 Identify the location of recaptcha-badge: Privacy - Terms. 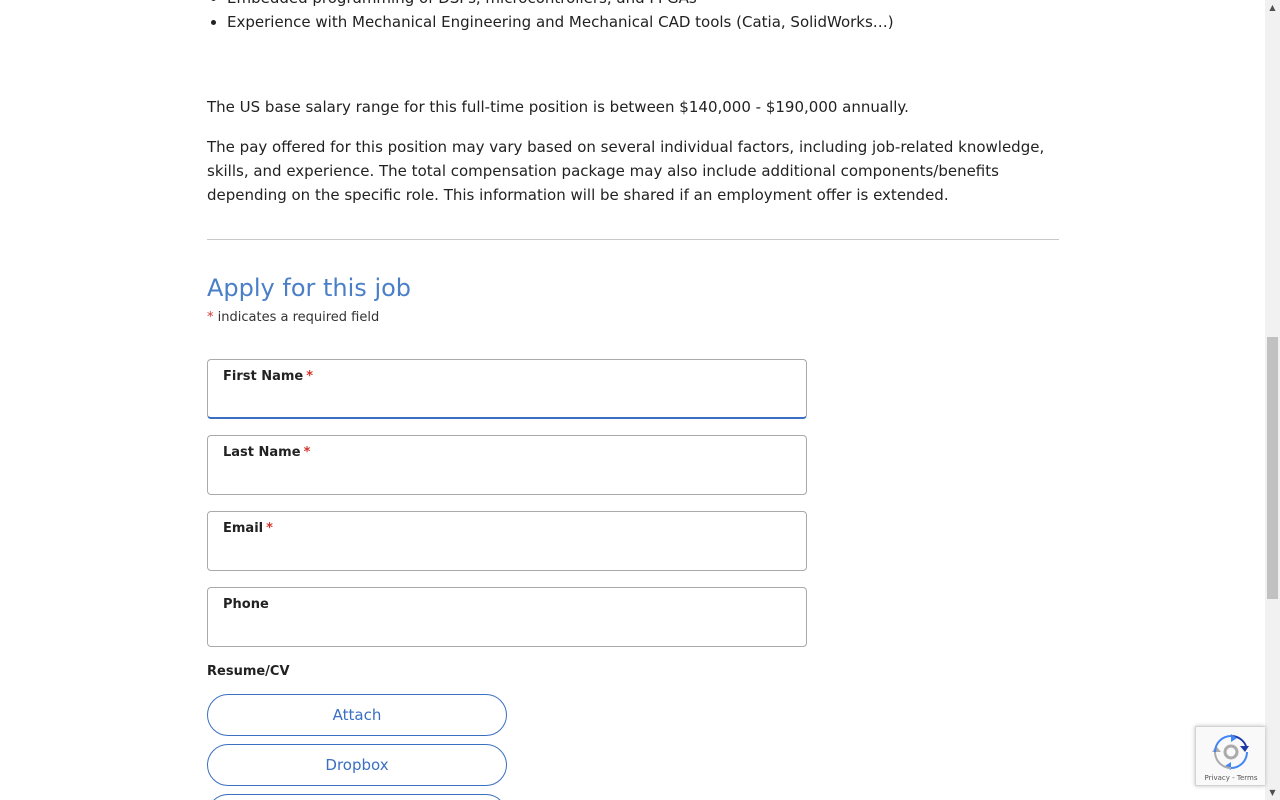
(1230, 756).